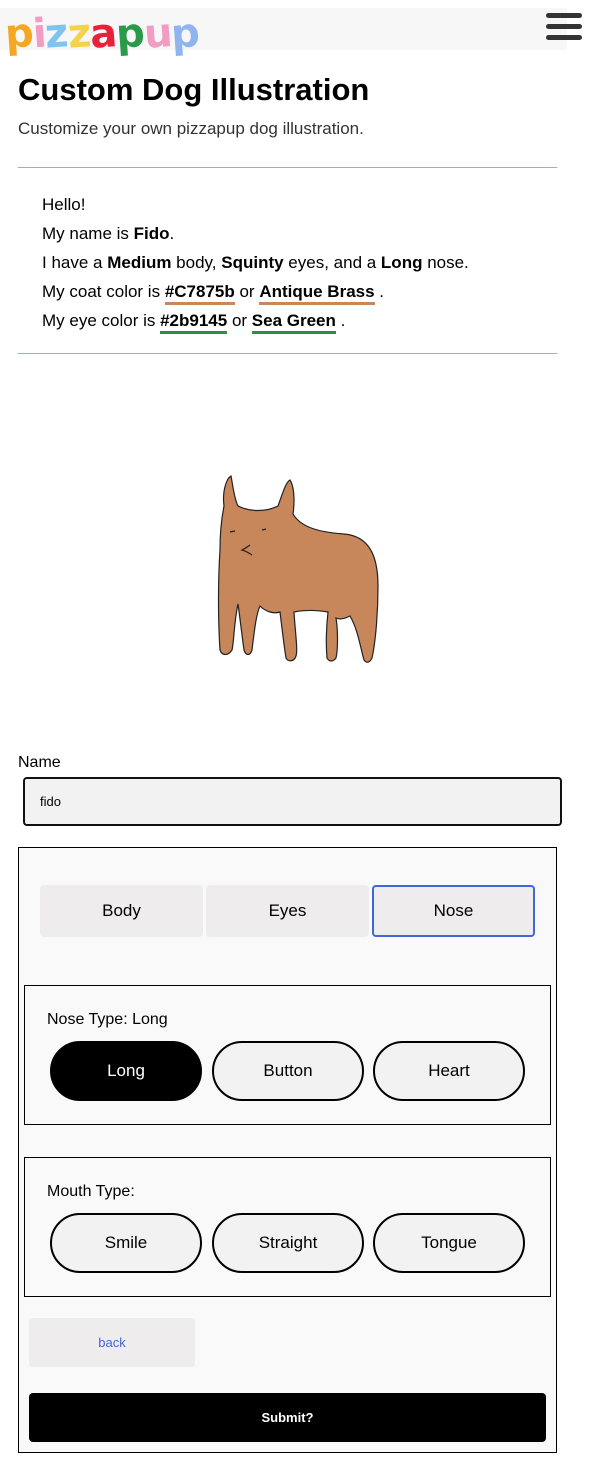 The image size is (592, 1471). I want to click on logo-letter: u, so click(157, 34).